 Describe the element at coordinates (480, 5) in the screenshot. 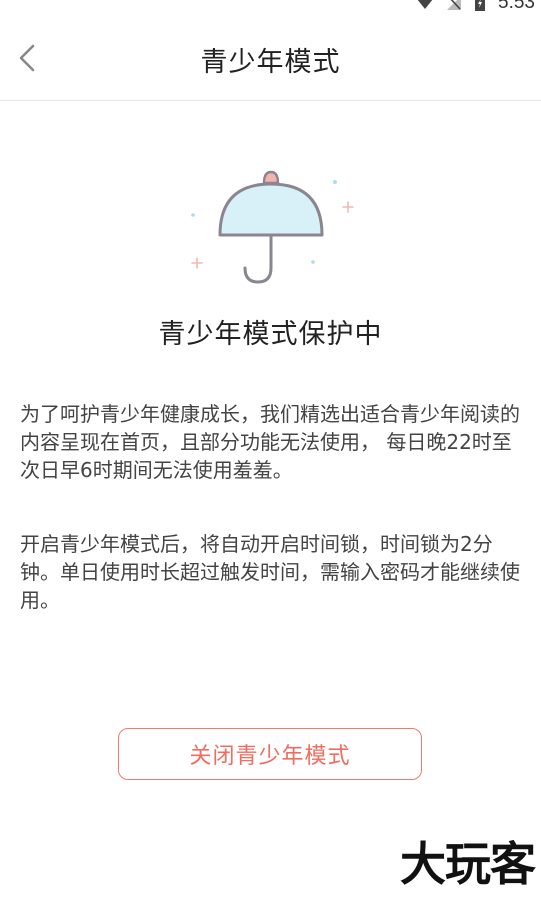

I see `battery-icon` at that location.